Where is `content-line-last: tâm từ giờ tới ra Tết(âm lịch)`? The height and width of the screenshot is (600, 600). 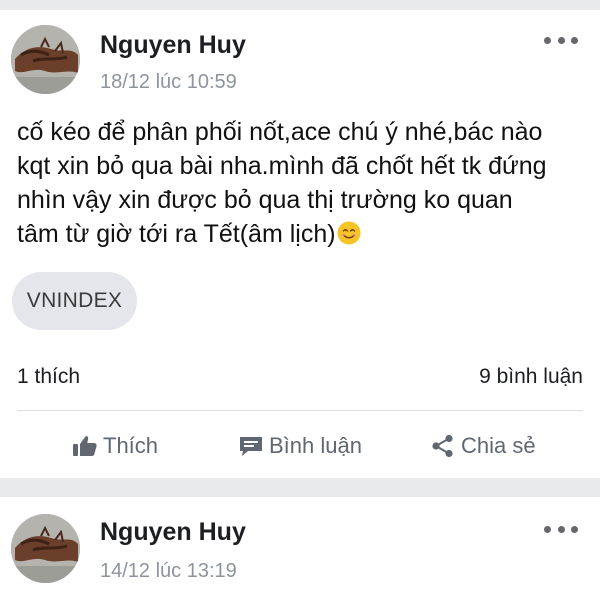 content-line-last: tâm từ giờ tới ra Tết(âm lịch) is located at coordinates (307, 234).